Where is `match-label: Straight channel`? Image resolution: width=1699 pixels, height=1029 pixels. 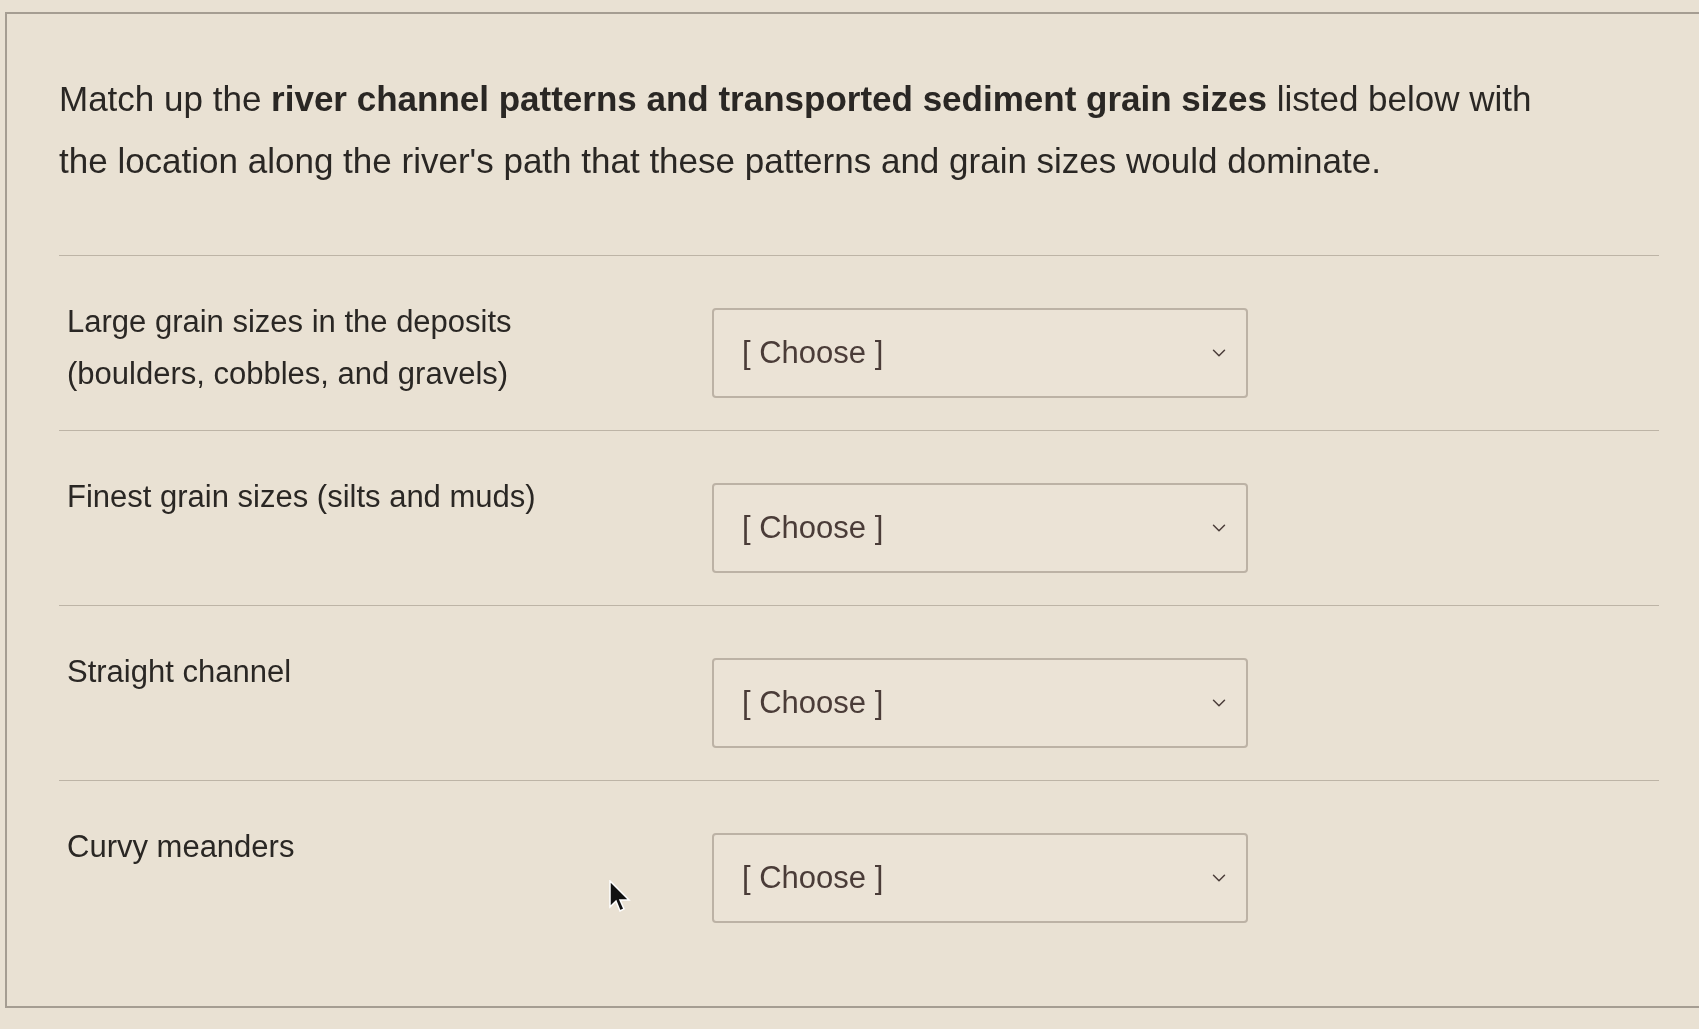 match-label: Straight channel is located at coordinates (180, 672).